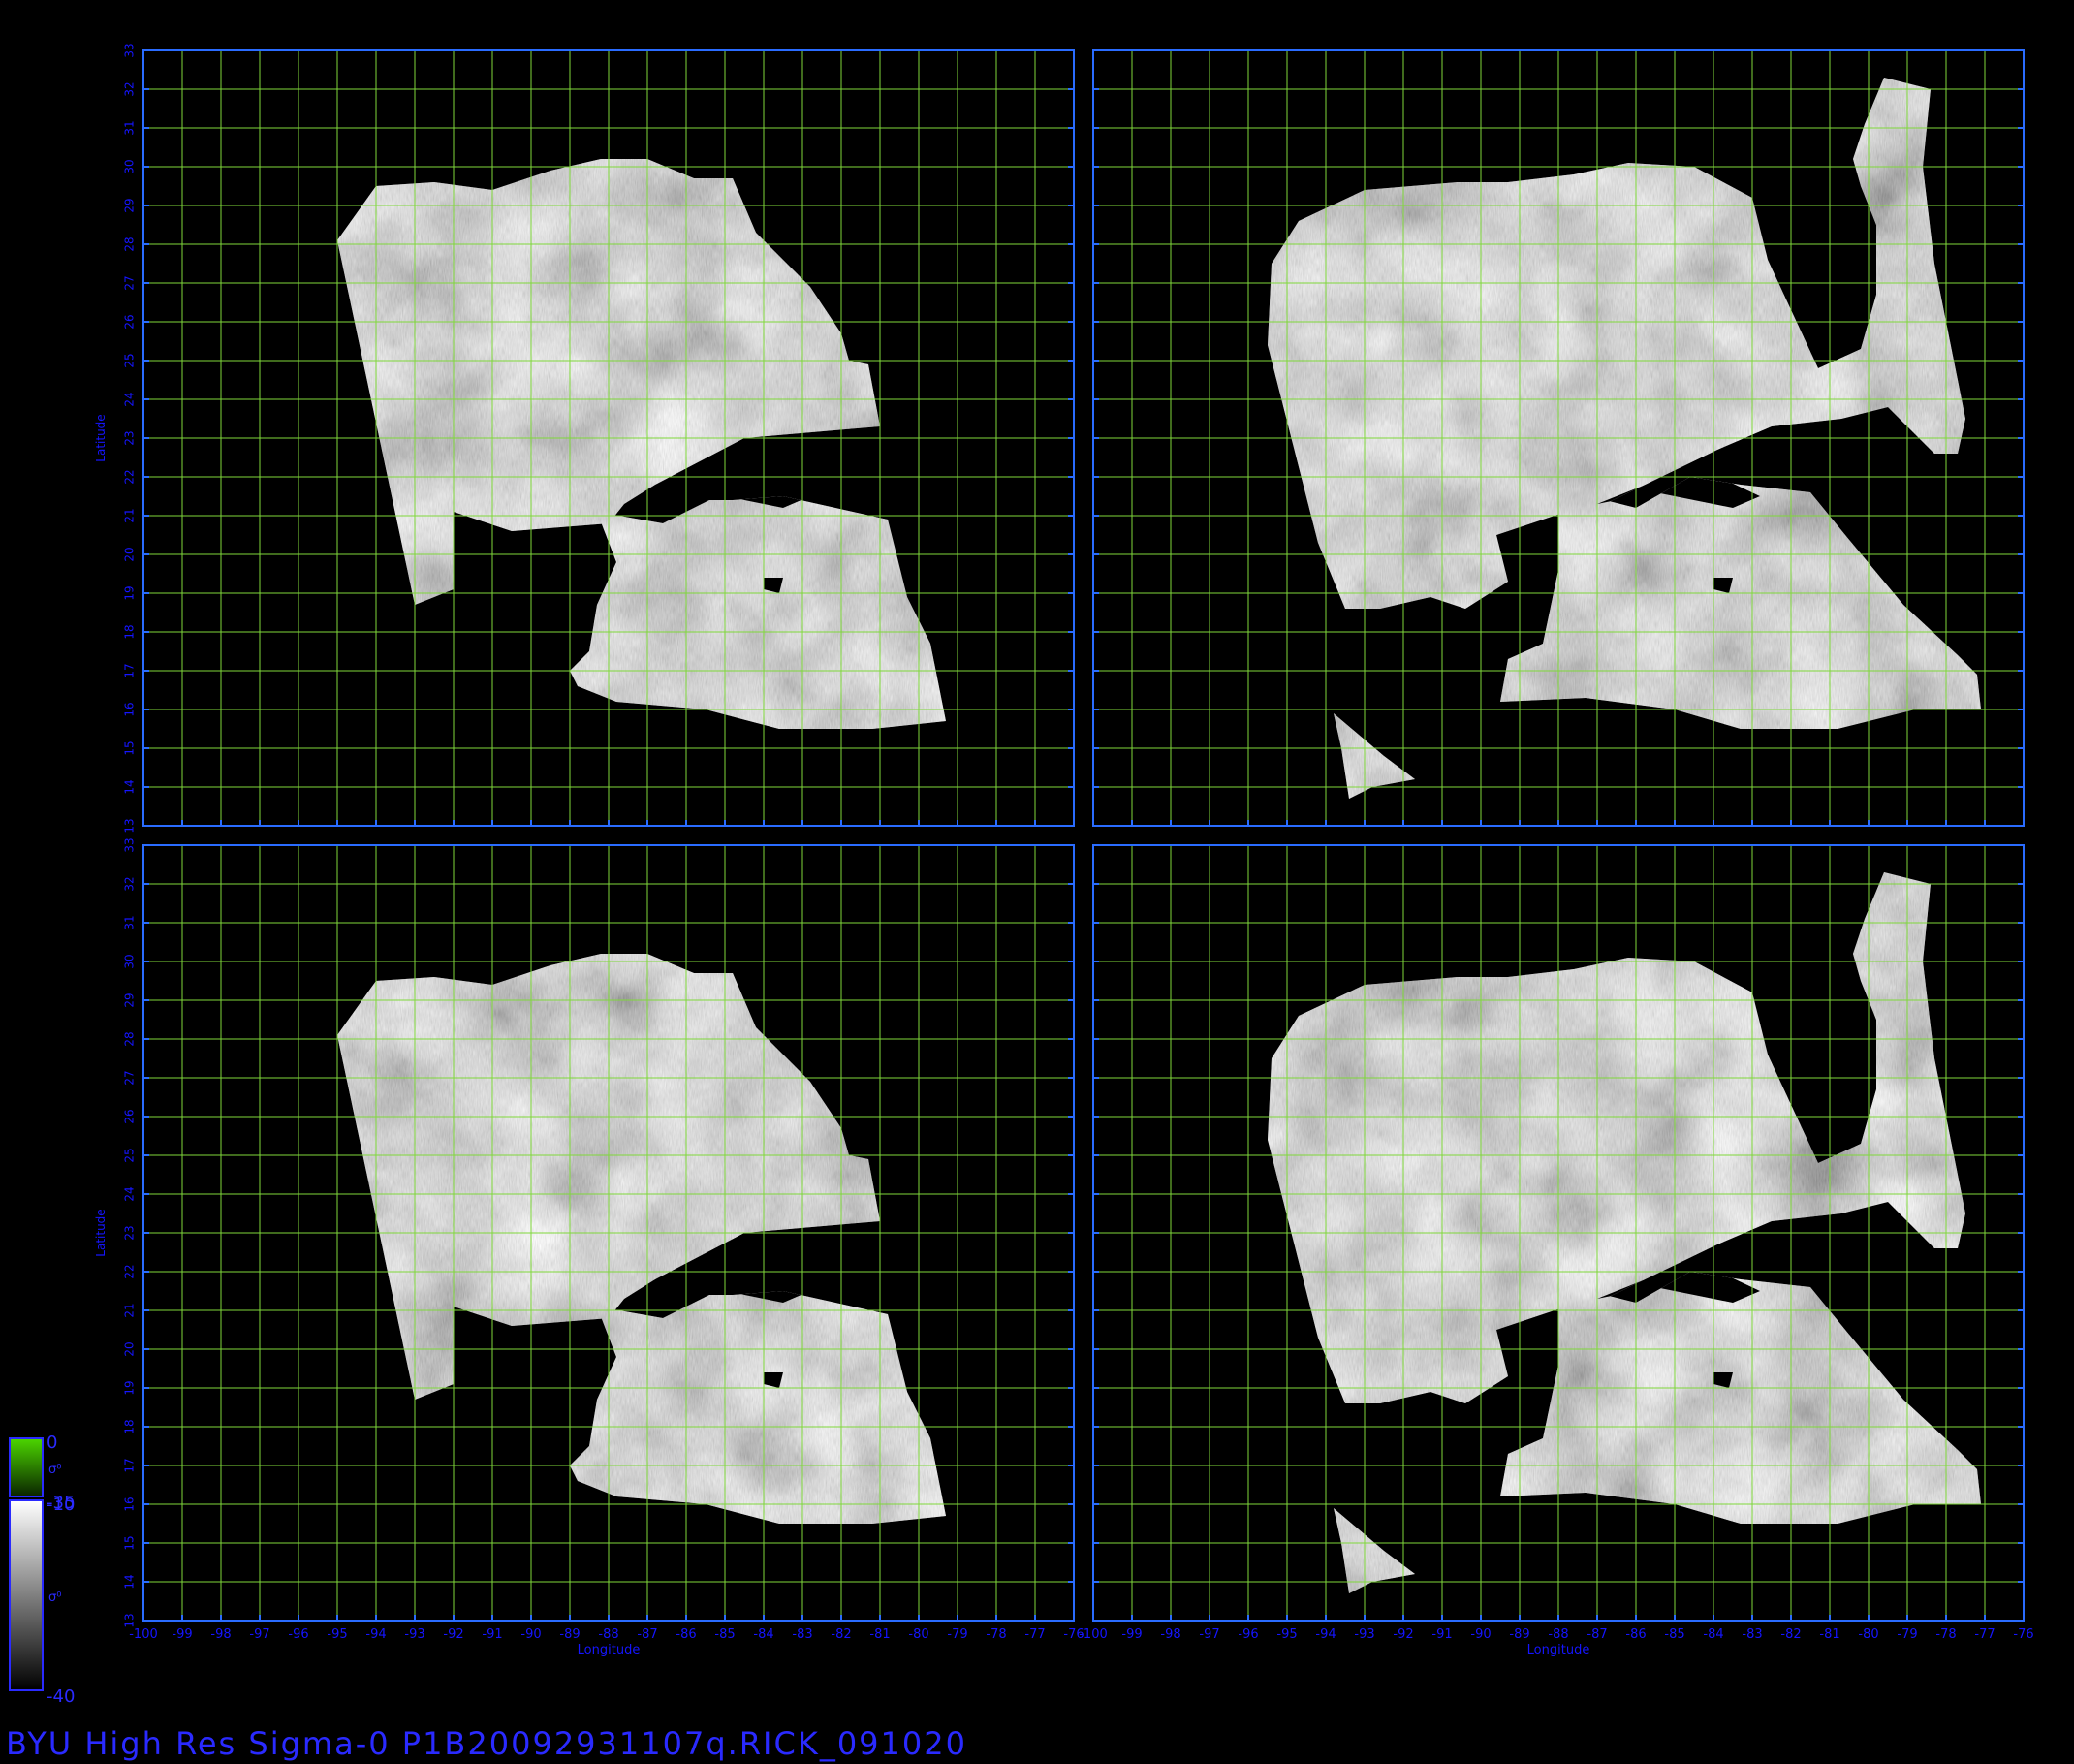  I want to click on lon-tick-label: -91, so click(492, 1635).